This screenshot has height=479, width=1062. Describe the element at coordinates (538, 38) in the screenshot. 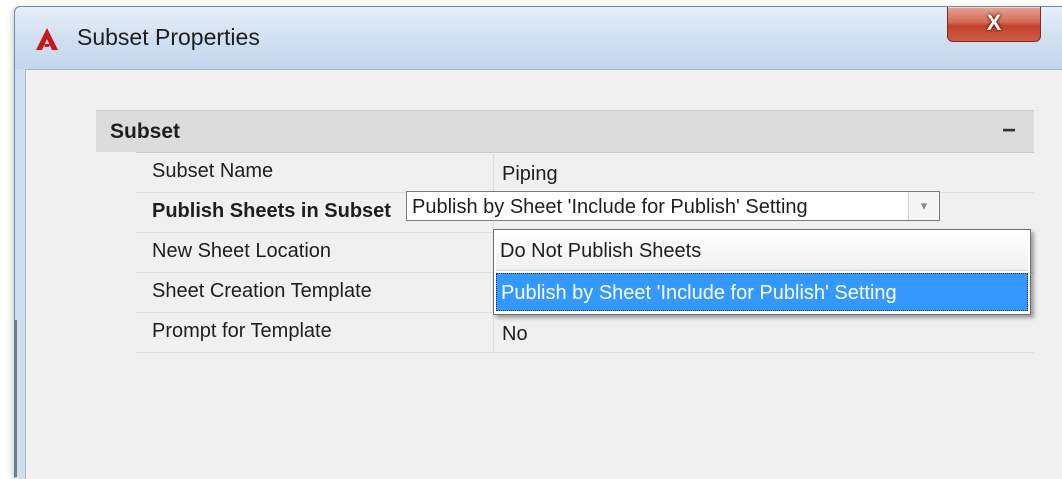

I see `title-bar: Subset Properties X` at that location.